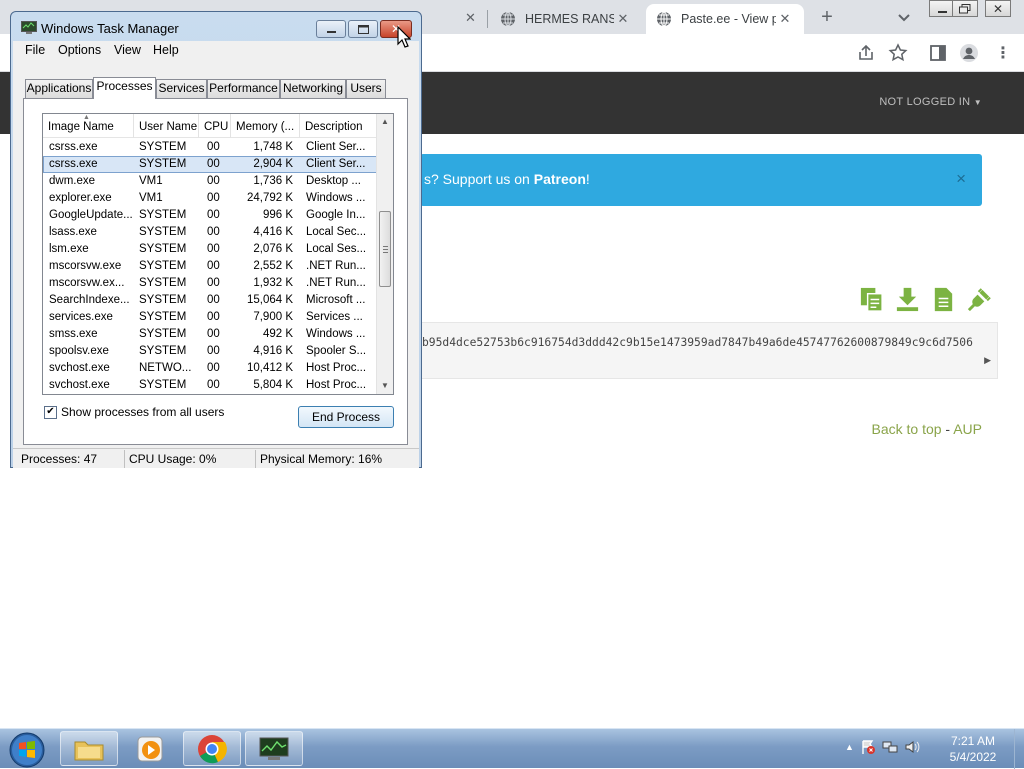 Image resolution: width=1024 pixels, height=769 pixels. I want to click on scroll-thumb, so click(385, 249).